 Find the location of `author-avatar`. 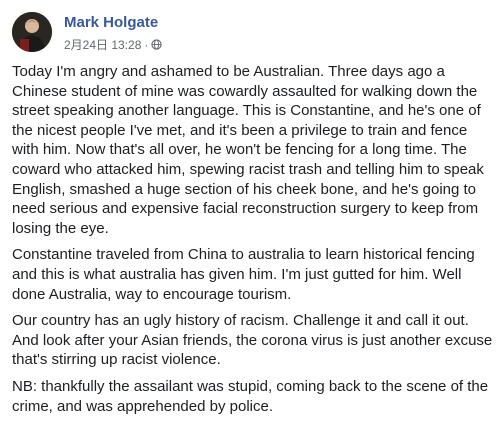

author-avatar is located at coordinates (32, 32).